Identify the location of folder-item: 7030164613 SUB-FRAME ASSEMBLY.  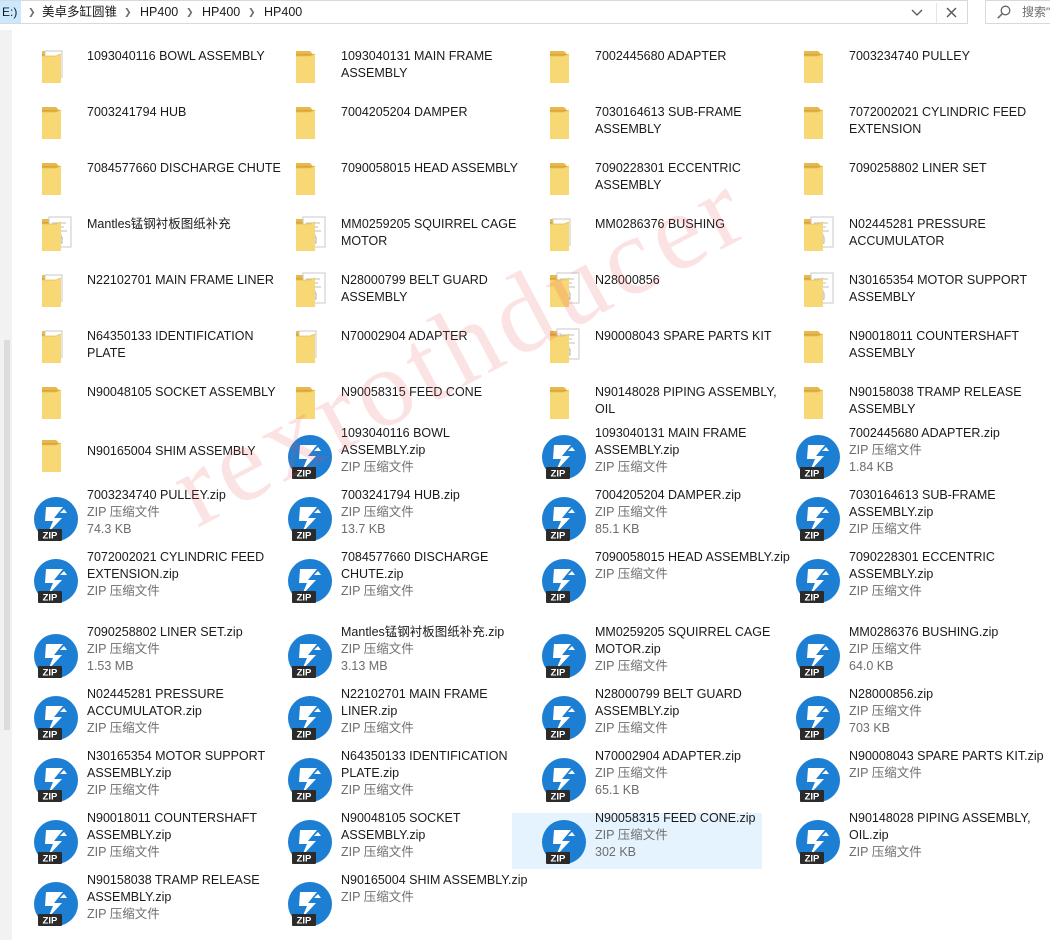
(633, 122).